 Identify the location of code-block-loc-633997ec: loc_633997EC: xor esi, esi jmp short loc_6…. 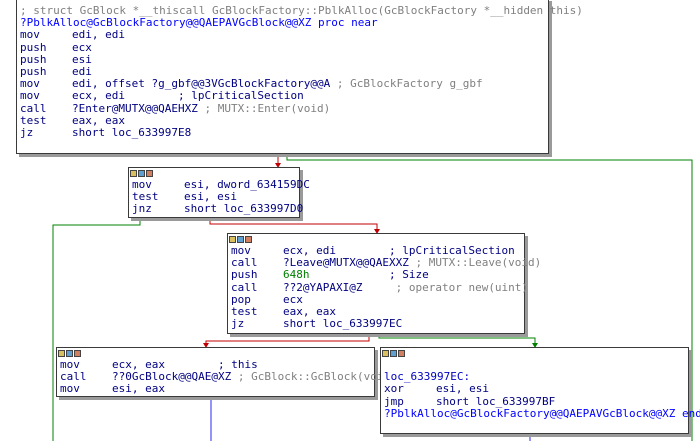
(540, 390).